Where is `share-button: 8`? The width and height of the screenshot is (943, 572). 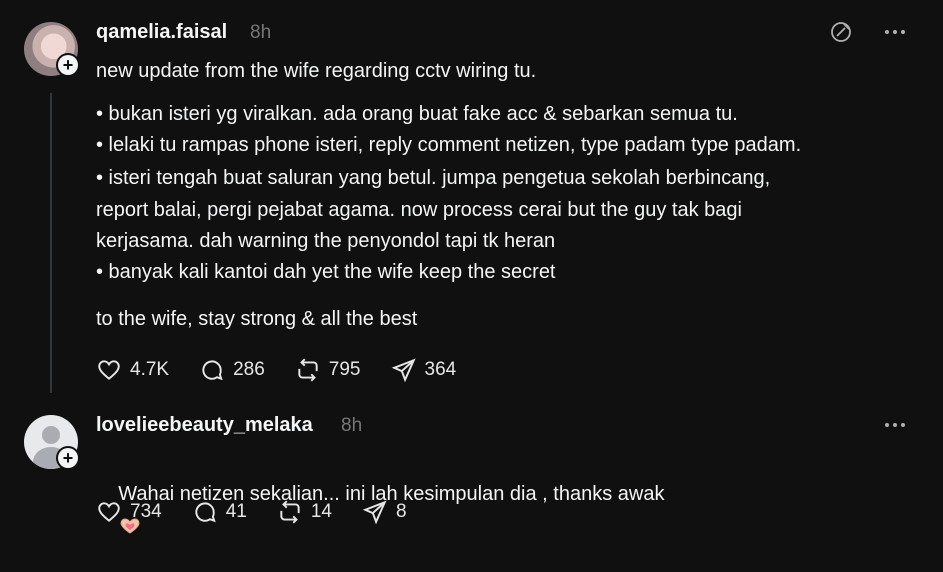 share-button: 8 is located at coordinates (384, 512).